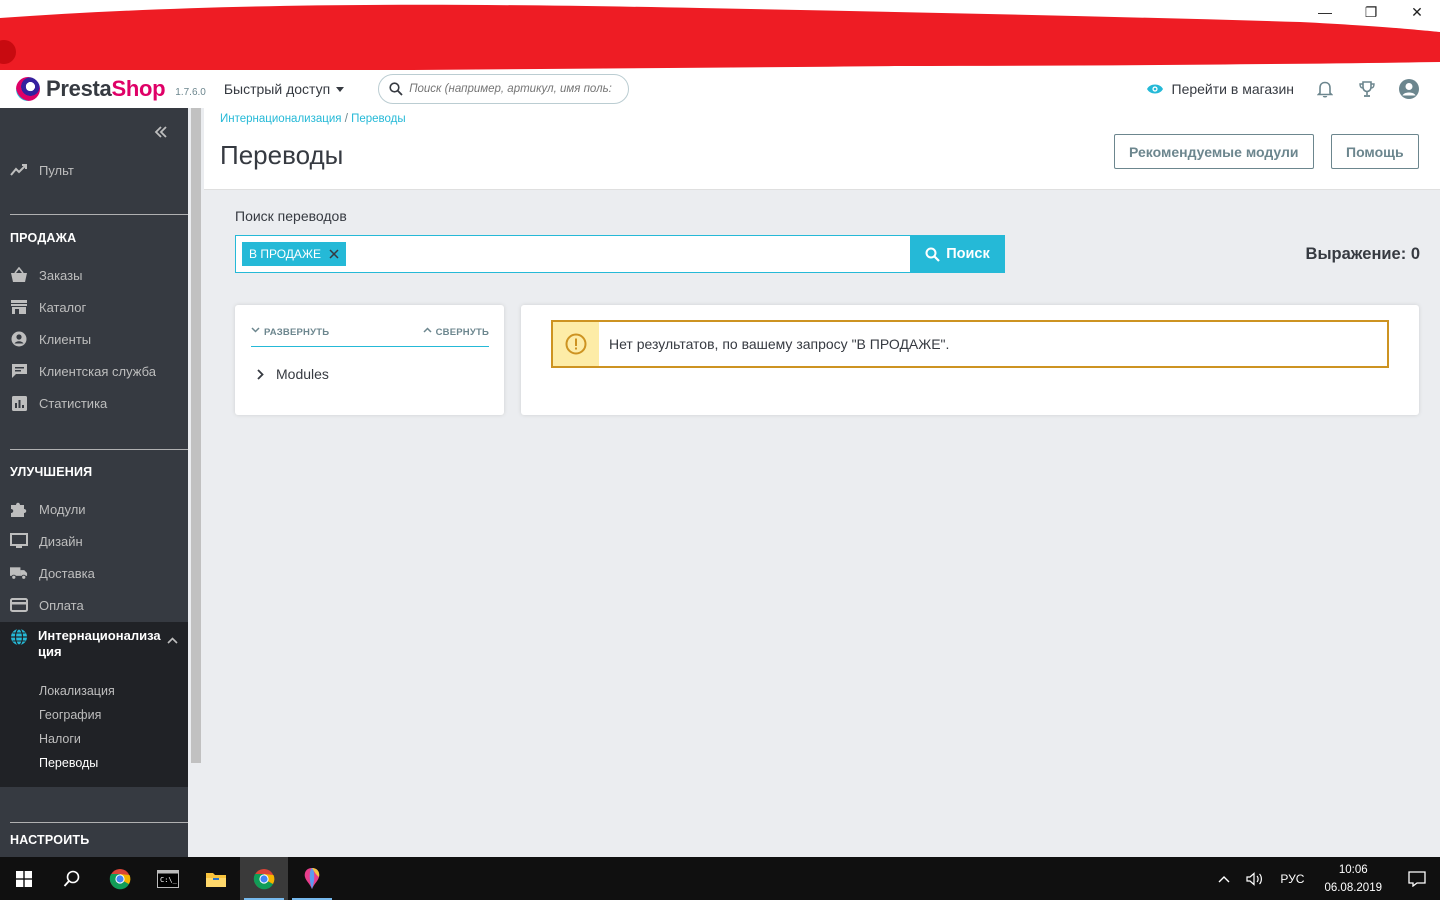 The height and width of the screenshot is (900, 1440). Describe the element at coordinates (94, 541) in the screenshot. I see `sidebar-item-design: Дизайн` at that location.